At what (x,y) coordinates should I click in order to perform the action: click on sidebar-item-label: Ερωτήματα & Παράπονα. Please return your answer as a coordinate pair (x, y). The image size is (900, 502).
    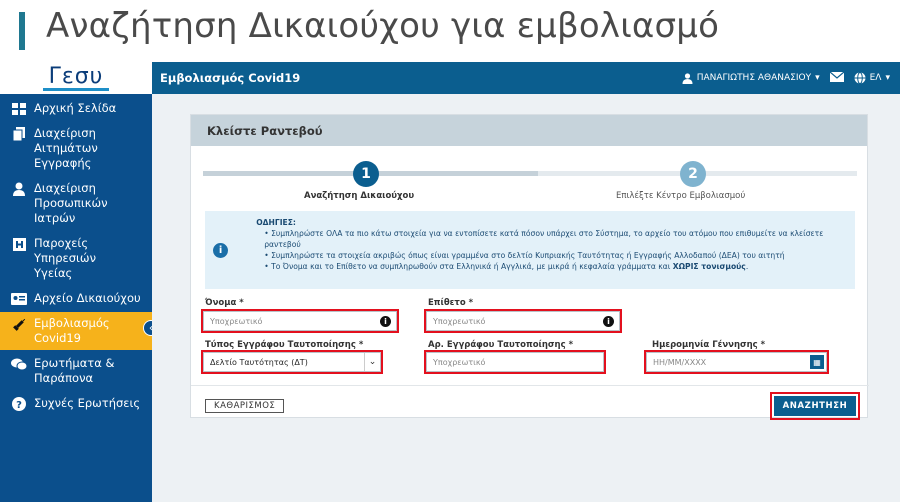
    Looking at the image, I should click on (74, 370).